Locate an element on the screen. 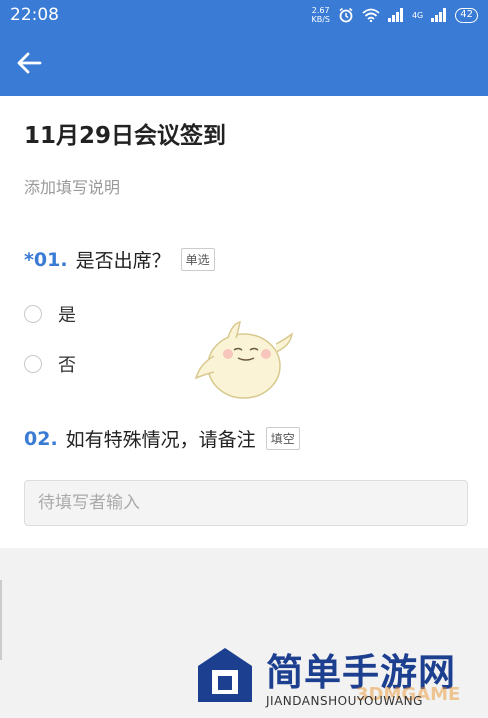  question-1-type-tag: 单选 is located at coordinates (197, 259).